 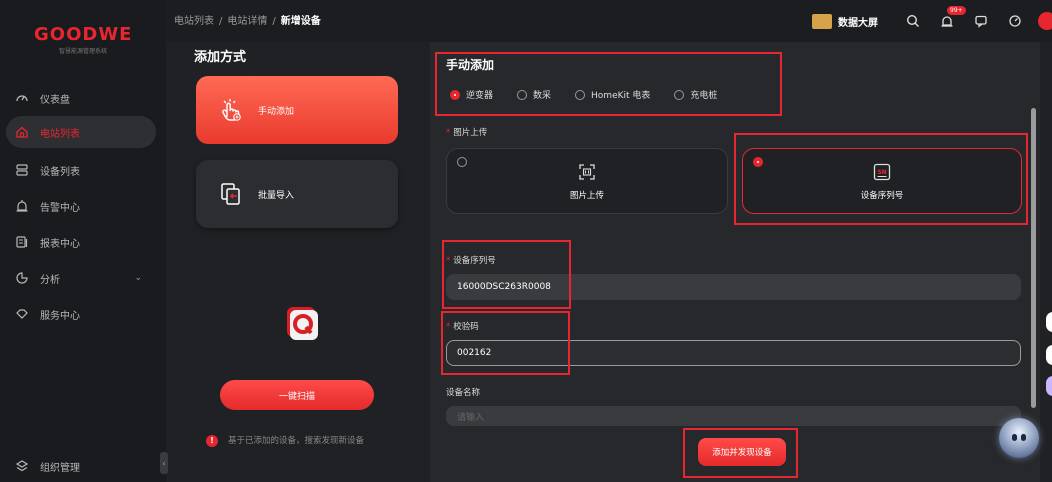 I want to click on sidebar-item-label: 分析, so click(x=50, y=280).